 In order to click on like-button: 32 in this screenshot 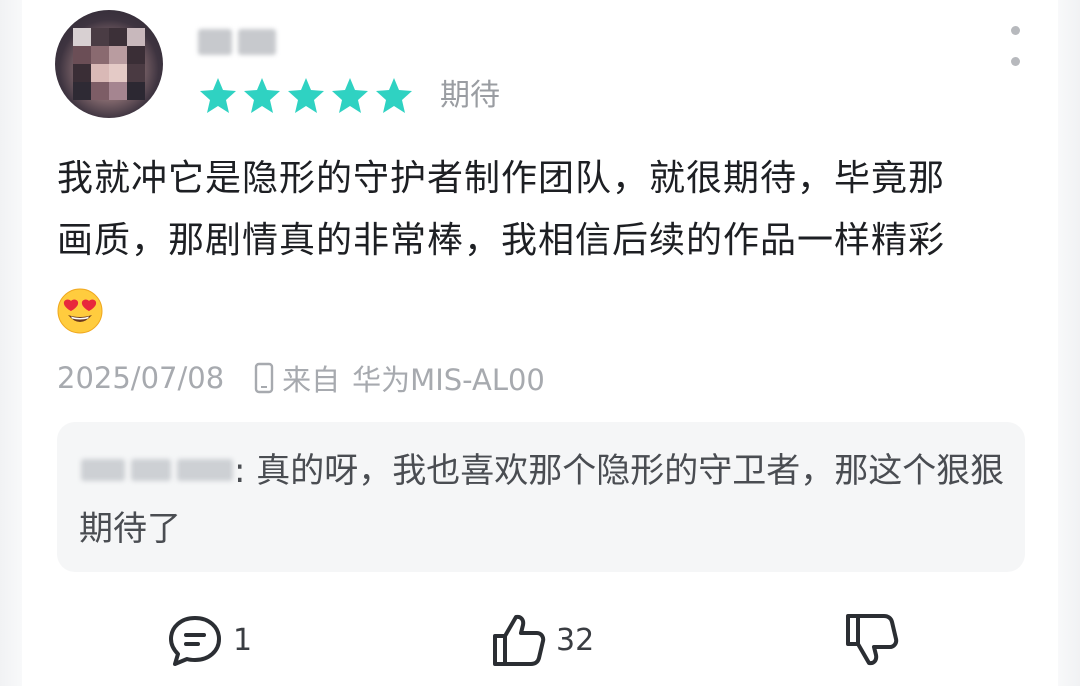, I will do `click(542, 640)`.